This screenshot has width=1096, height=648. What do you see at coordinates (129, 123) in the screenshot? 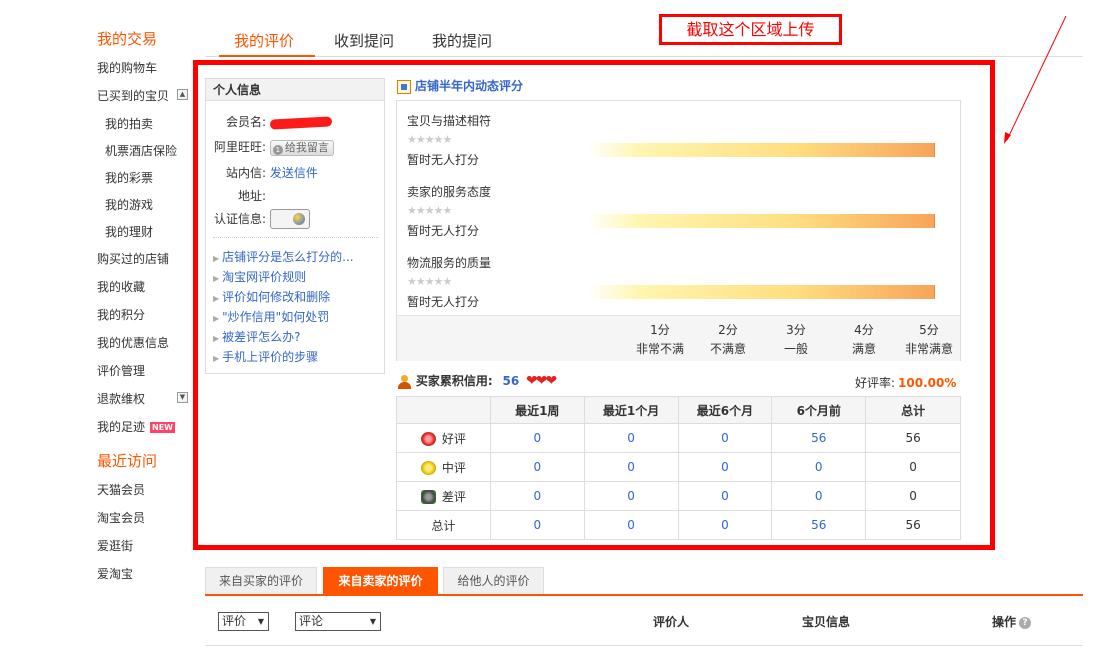
I see `sidebar-item-auction: 我的拍卖` at bounding box center [129, 123].